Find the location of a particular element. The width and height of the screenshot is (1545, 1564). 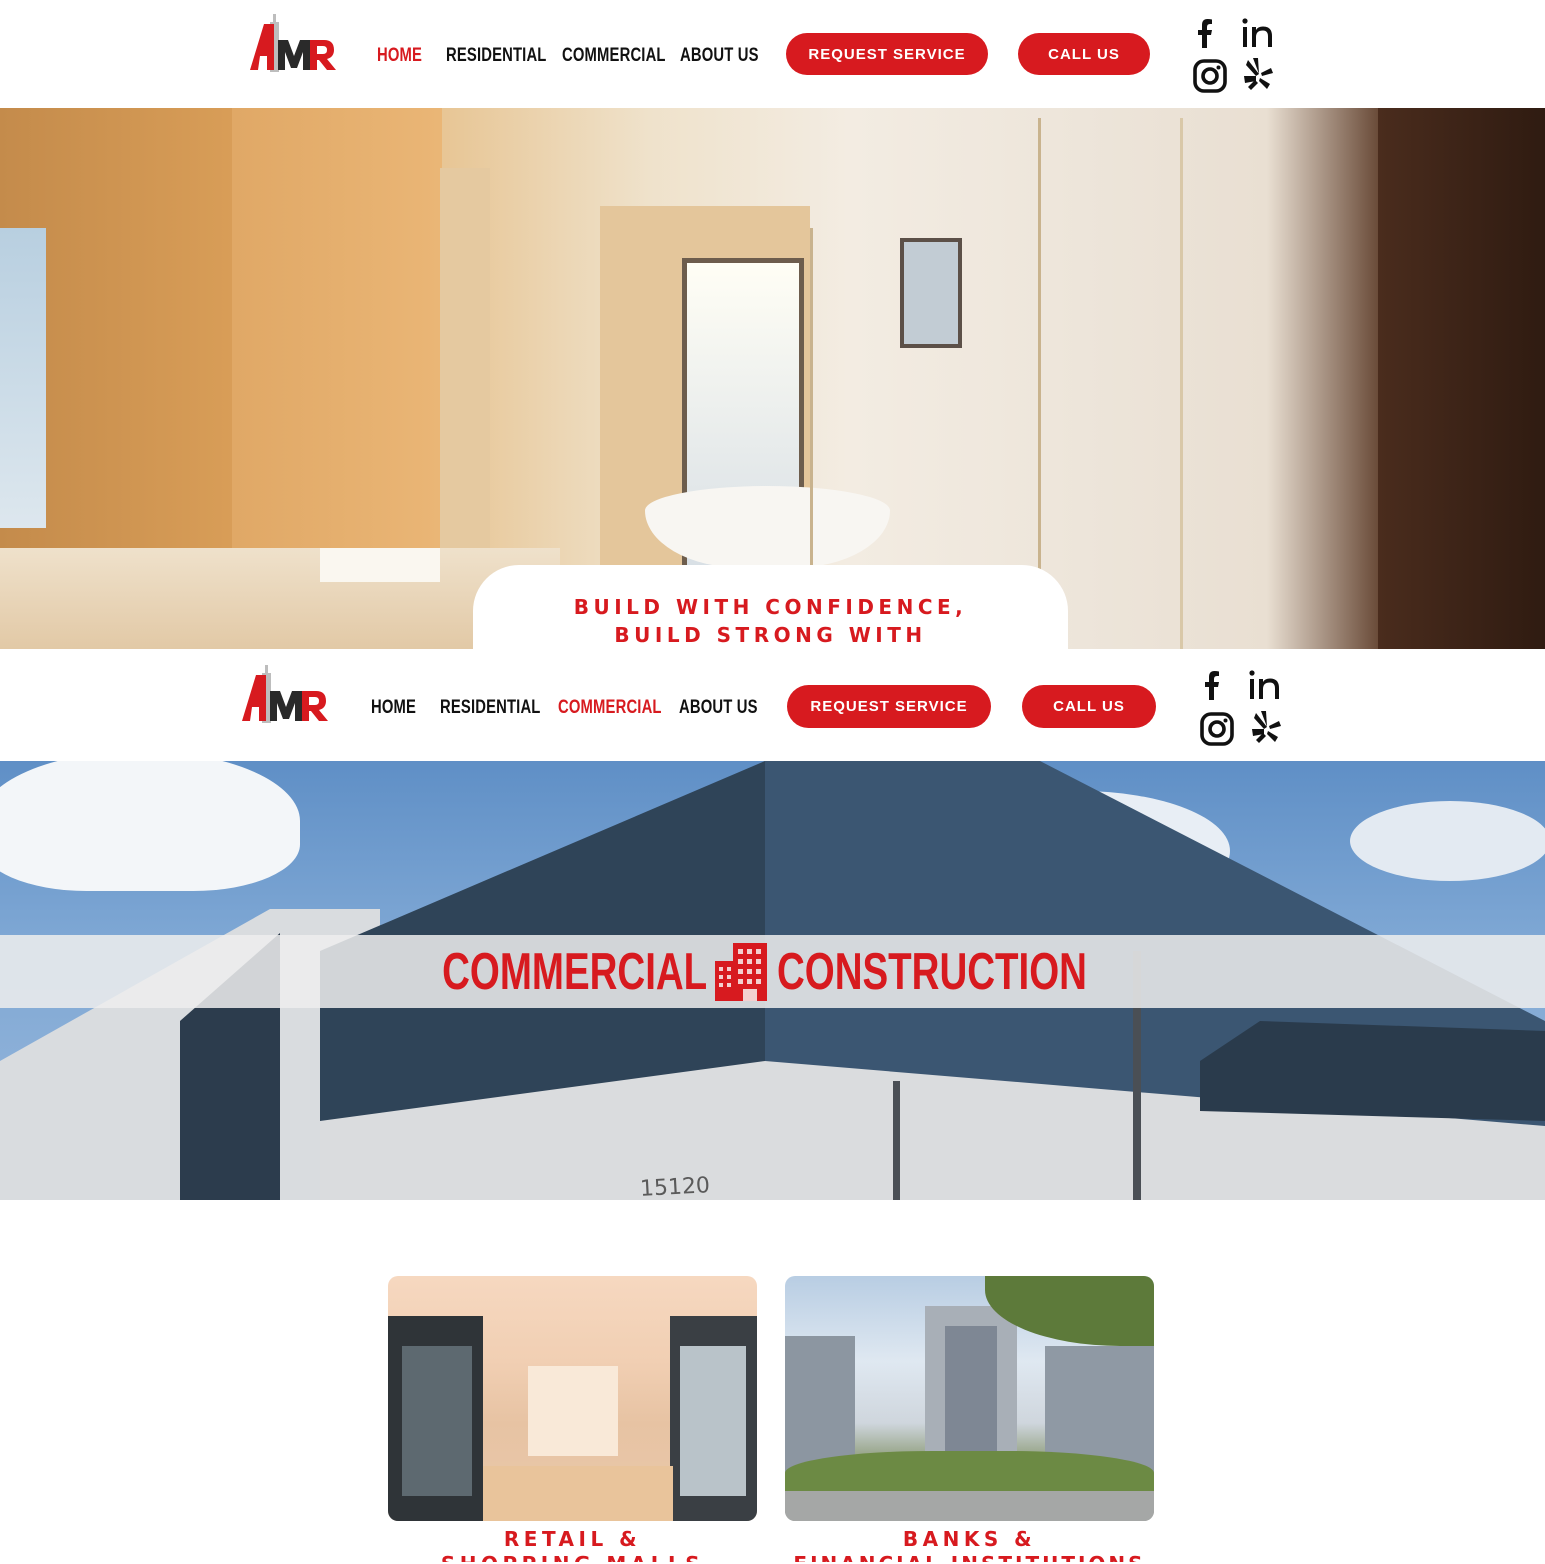

hero-tagline-line1: BUILD WITH CONFIDENCE, is located at coordinates (770, 607).